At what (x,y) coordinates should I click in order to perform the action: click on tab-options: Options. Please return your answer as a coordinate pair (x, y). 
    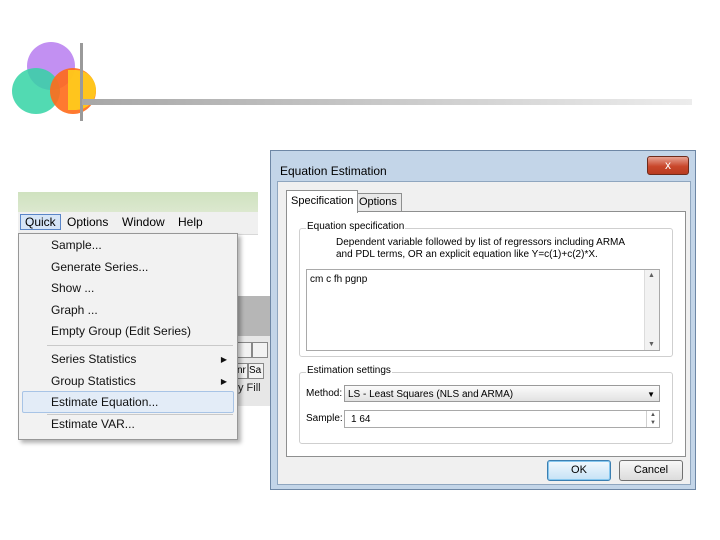
    Looking at the image, I should click on (378, 202).